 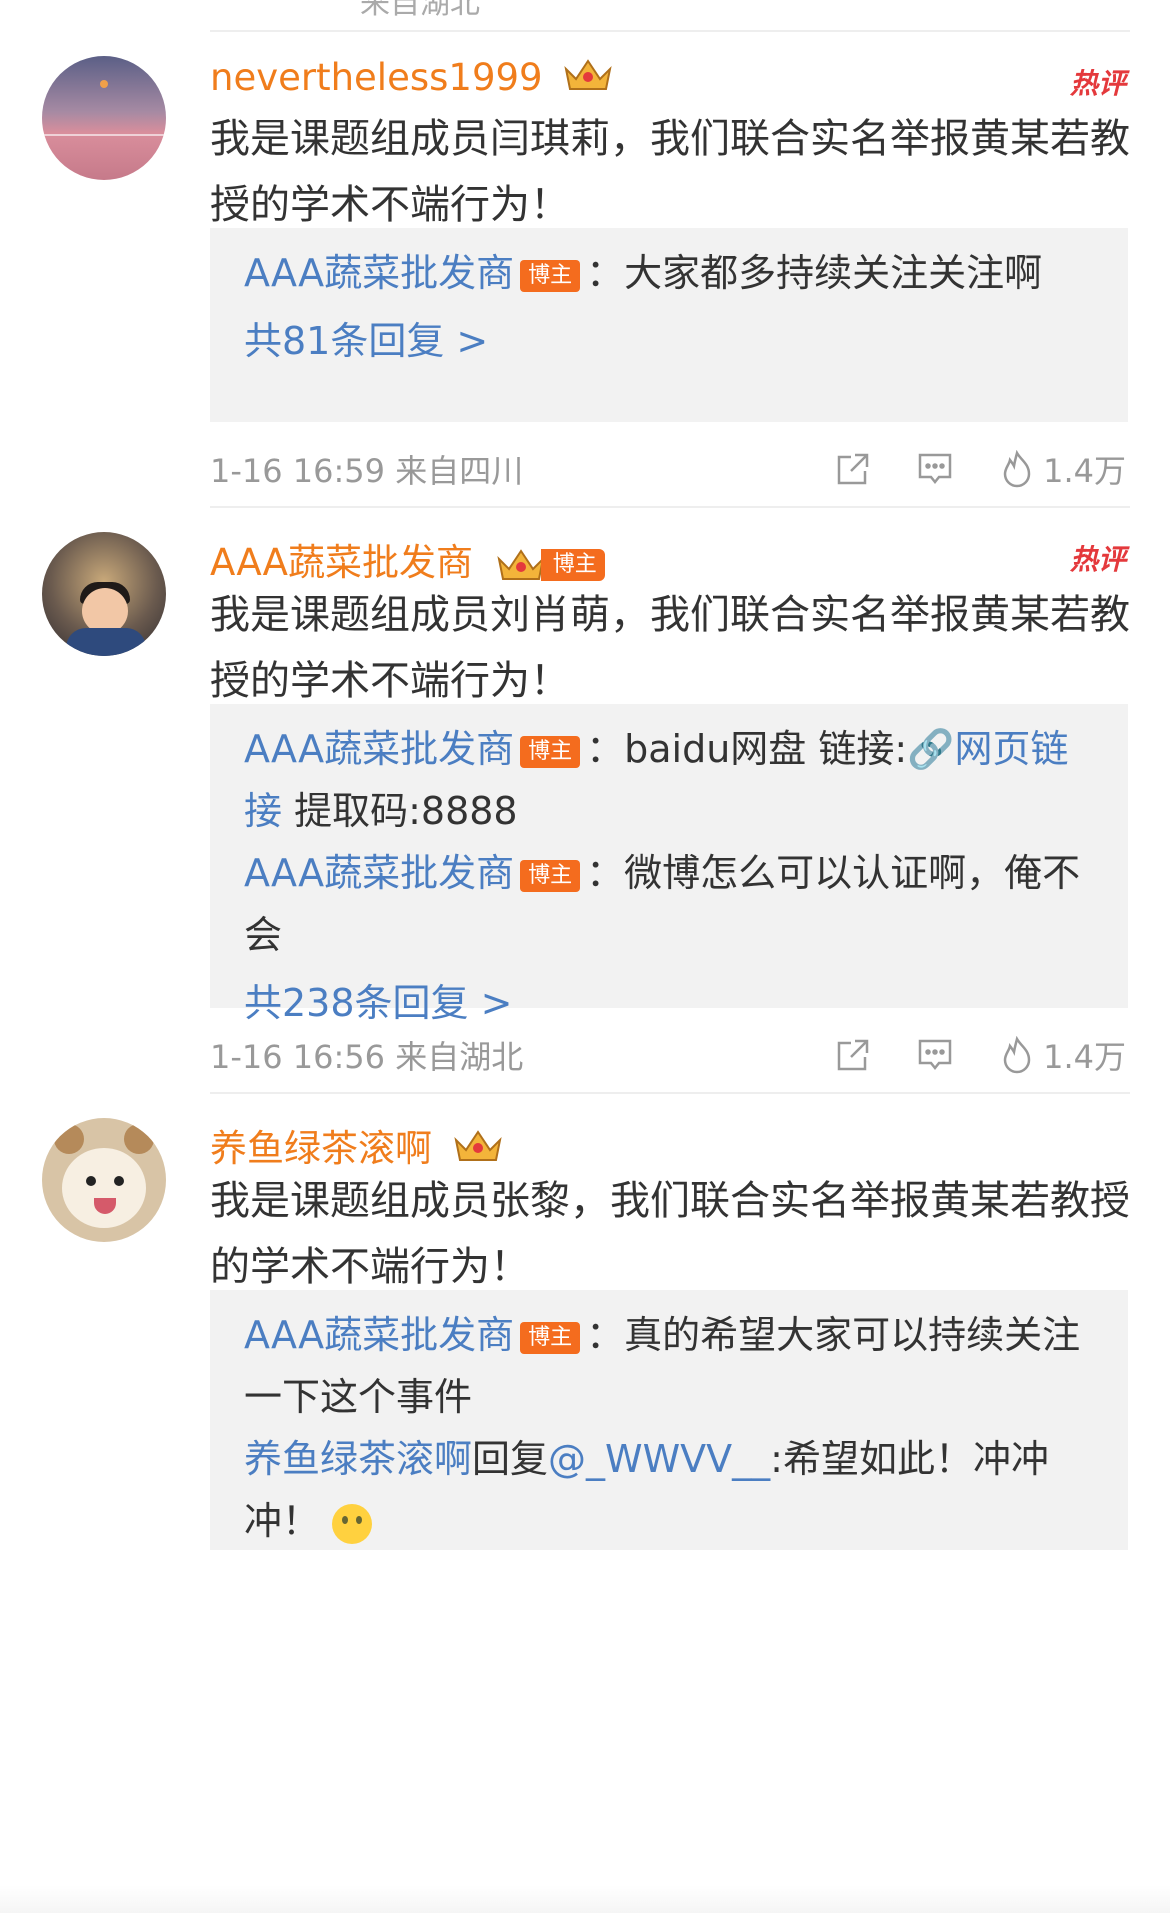 I want to click on comment-text: 我是课题组成员刘肖萌，我们联合实名举报黄某若教授的学术不端行为！, so click(x=670, y=648).